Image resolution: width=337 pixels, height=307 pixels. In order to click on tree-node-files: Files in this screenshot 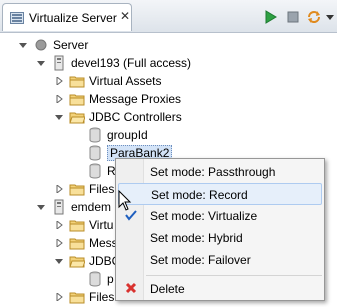, I will do `click(84, 189)`.